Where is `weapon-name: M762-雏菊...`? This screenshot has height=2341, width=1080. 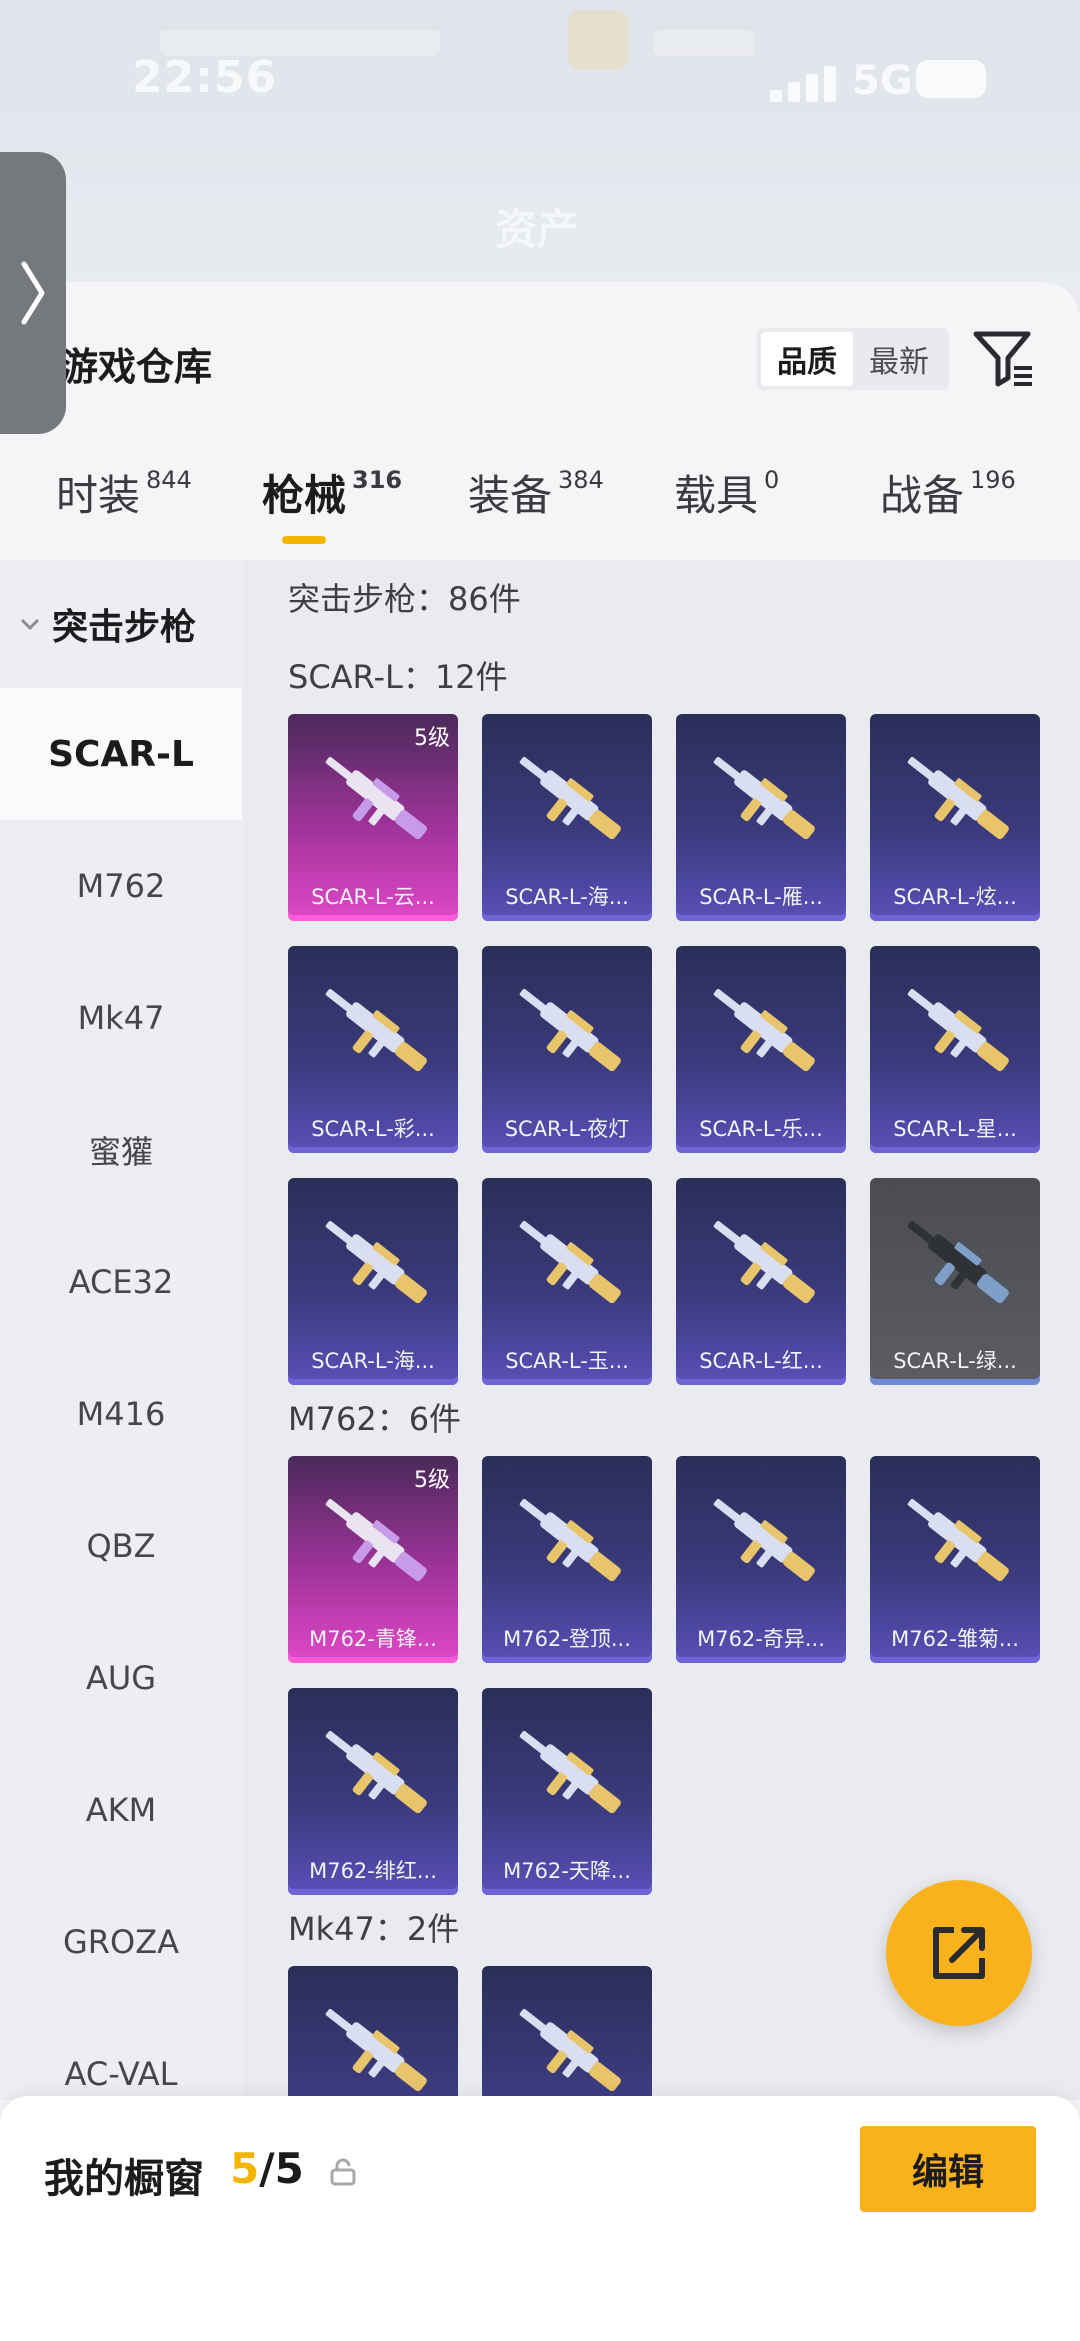 weapon-name: M762-雏菊... is located at coordinates (955, 1639).